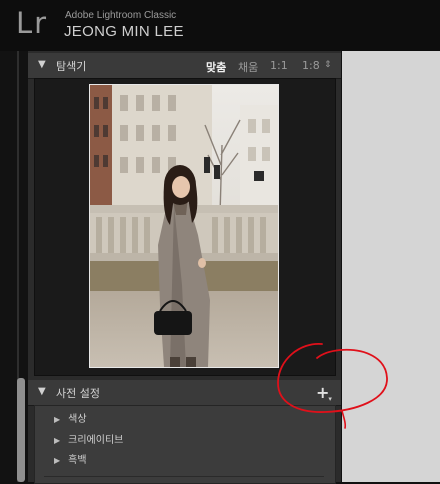 Image resolution: width=440 pixels, height=484 pixels. Describe the element at coordinates (311, 65) in the screenshot. I see `zoom-1-8-option: 1:8` at that location.